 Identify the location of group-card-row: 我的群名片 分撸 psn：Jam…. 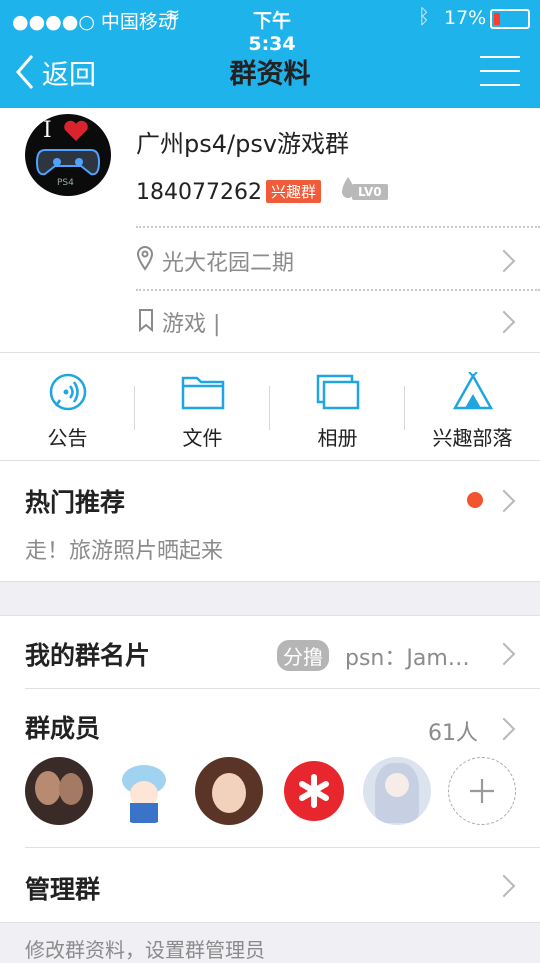
(270, 652).